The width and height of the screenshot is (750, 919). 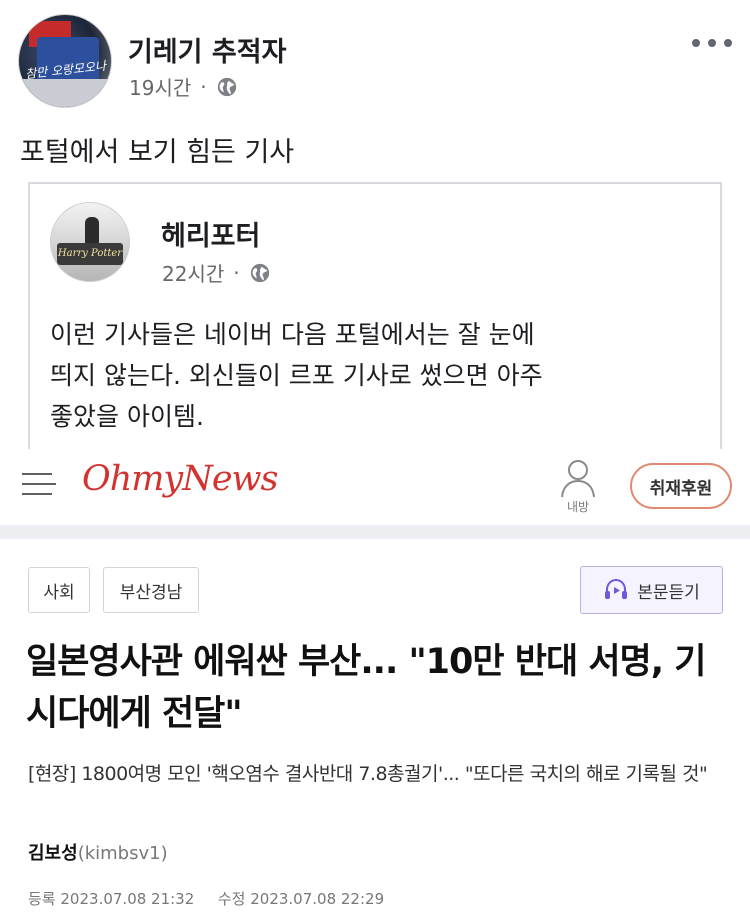 I want to click on more-options-icon, so click(x=712, y=43).